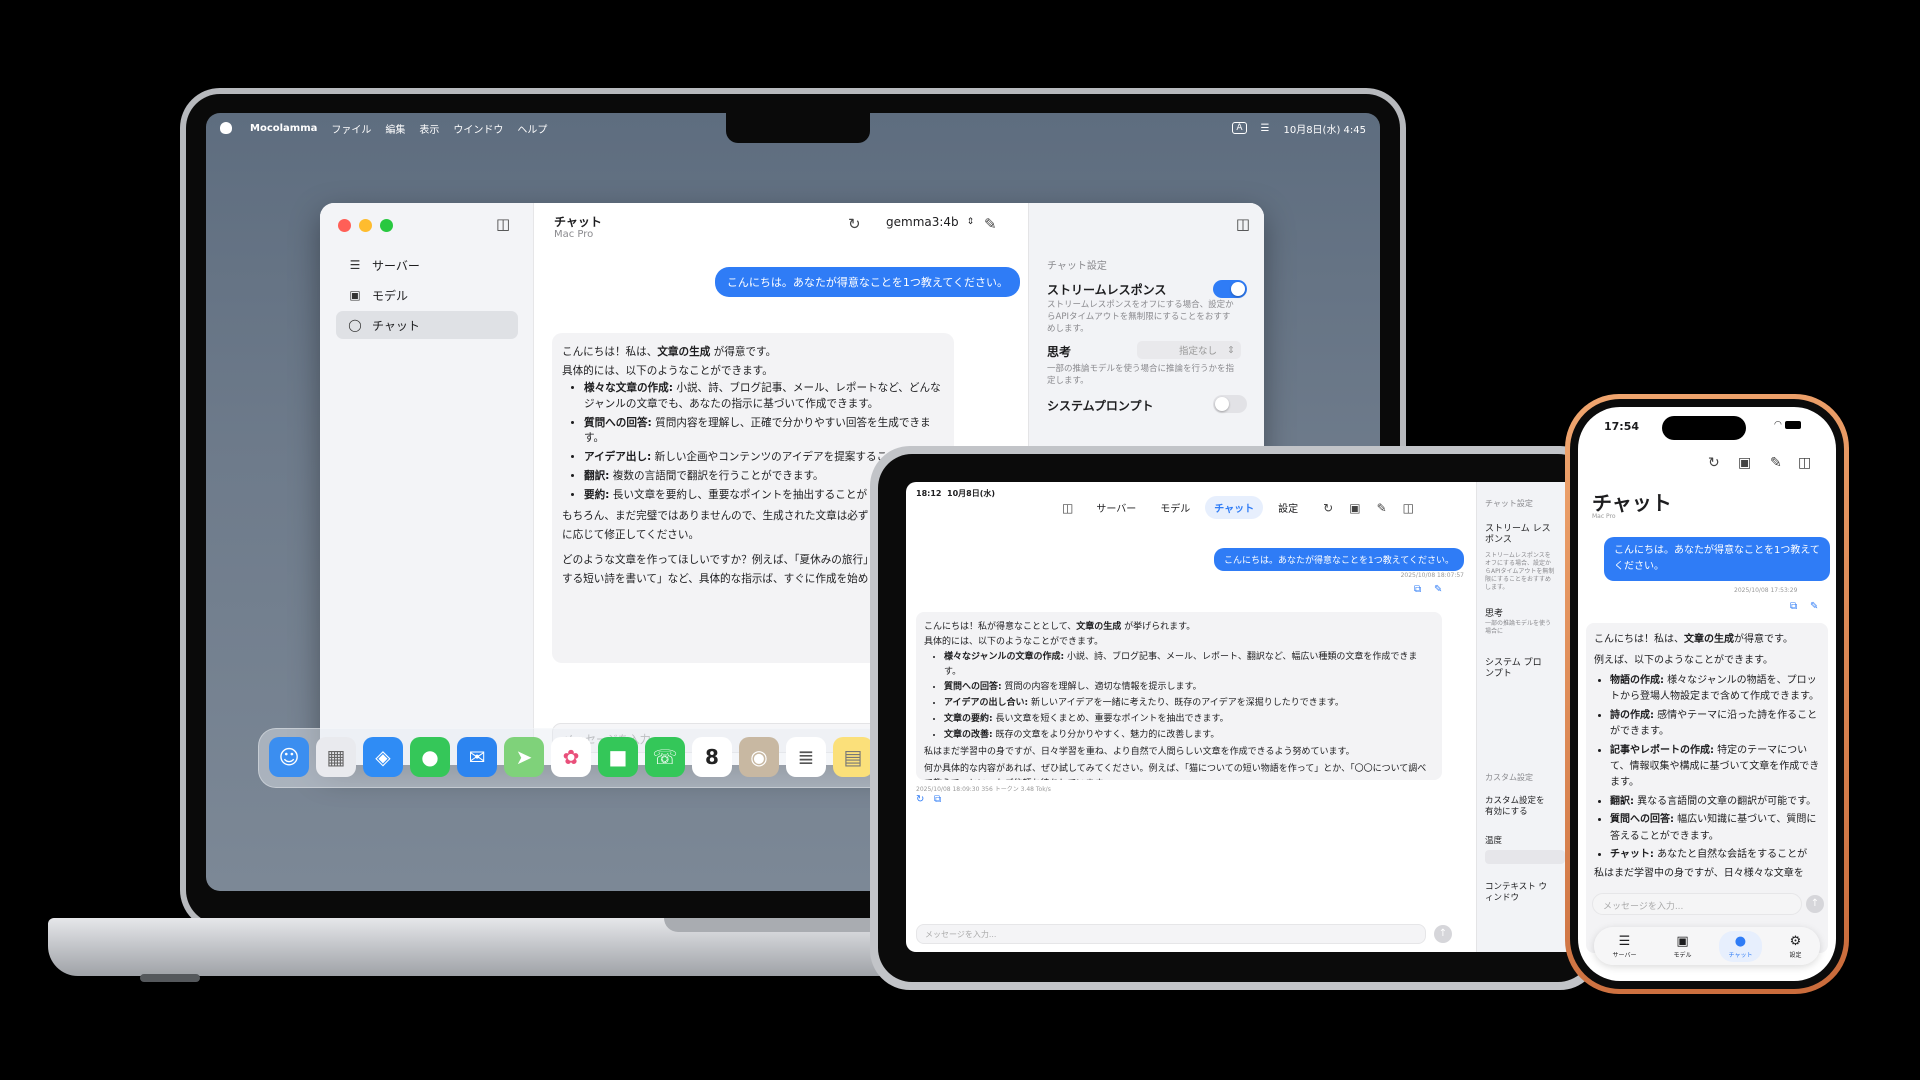  Describe the element at coordinates (429, 128) in the screenshot. I see `menu-view: 表示` at that location.